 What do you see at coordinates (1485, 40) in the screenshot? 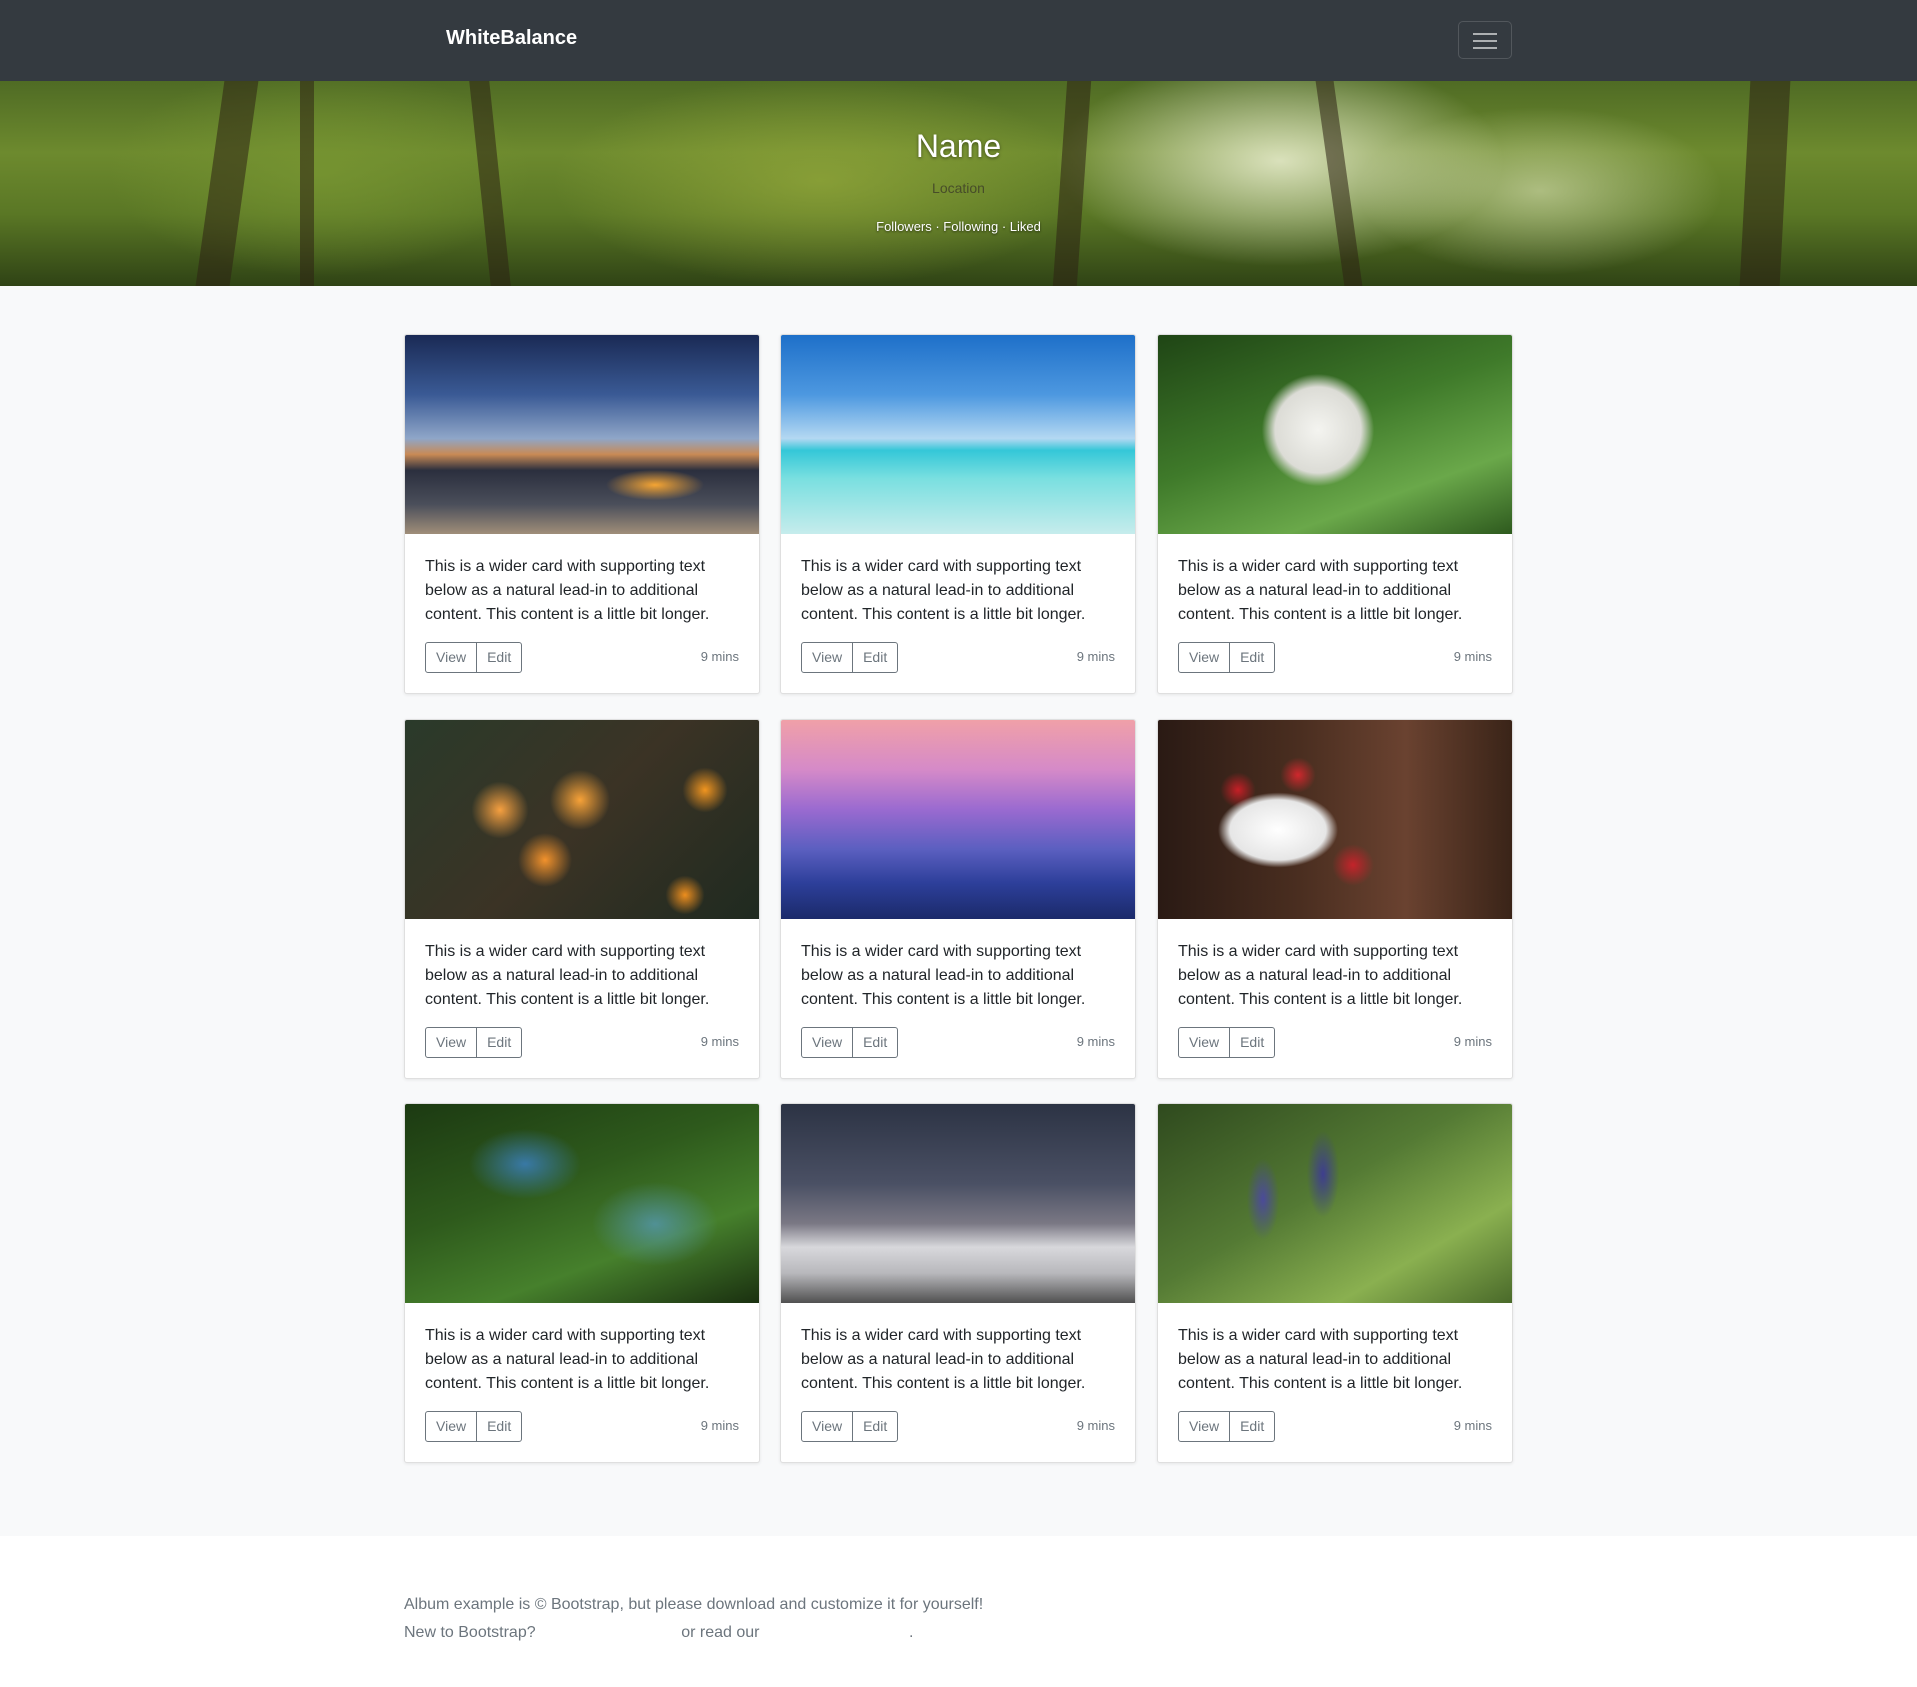
I see `menu-toggle-button` at bounding box center [1485, 40].